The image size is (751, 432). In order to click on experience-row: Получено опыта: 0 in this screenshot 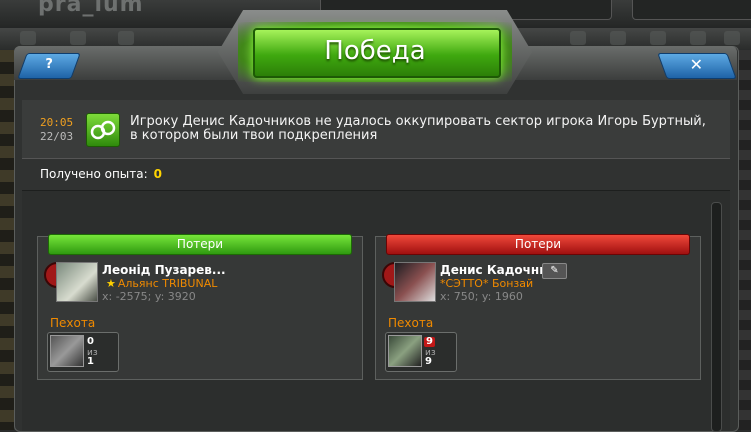, I will do `click(101, 174)`.